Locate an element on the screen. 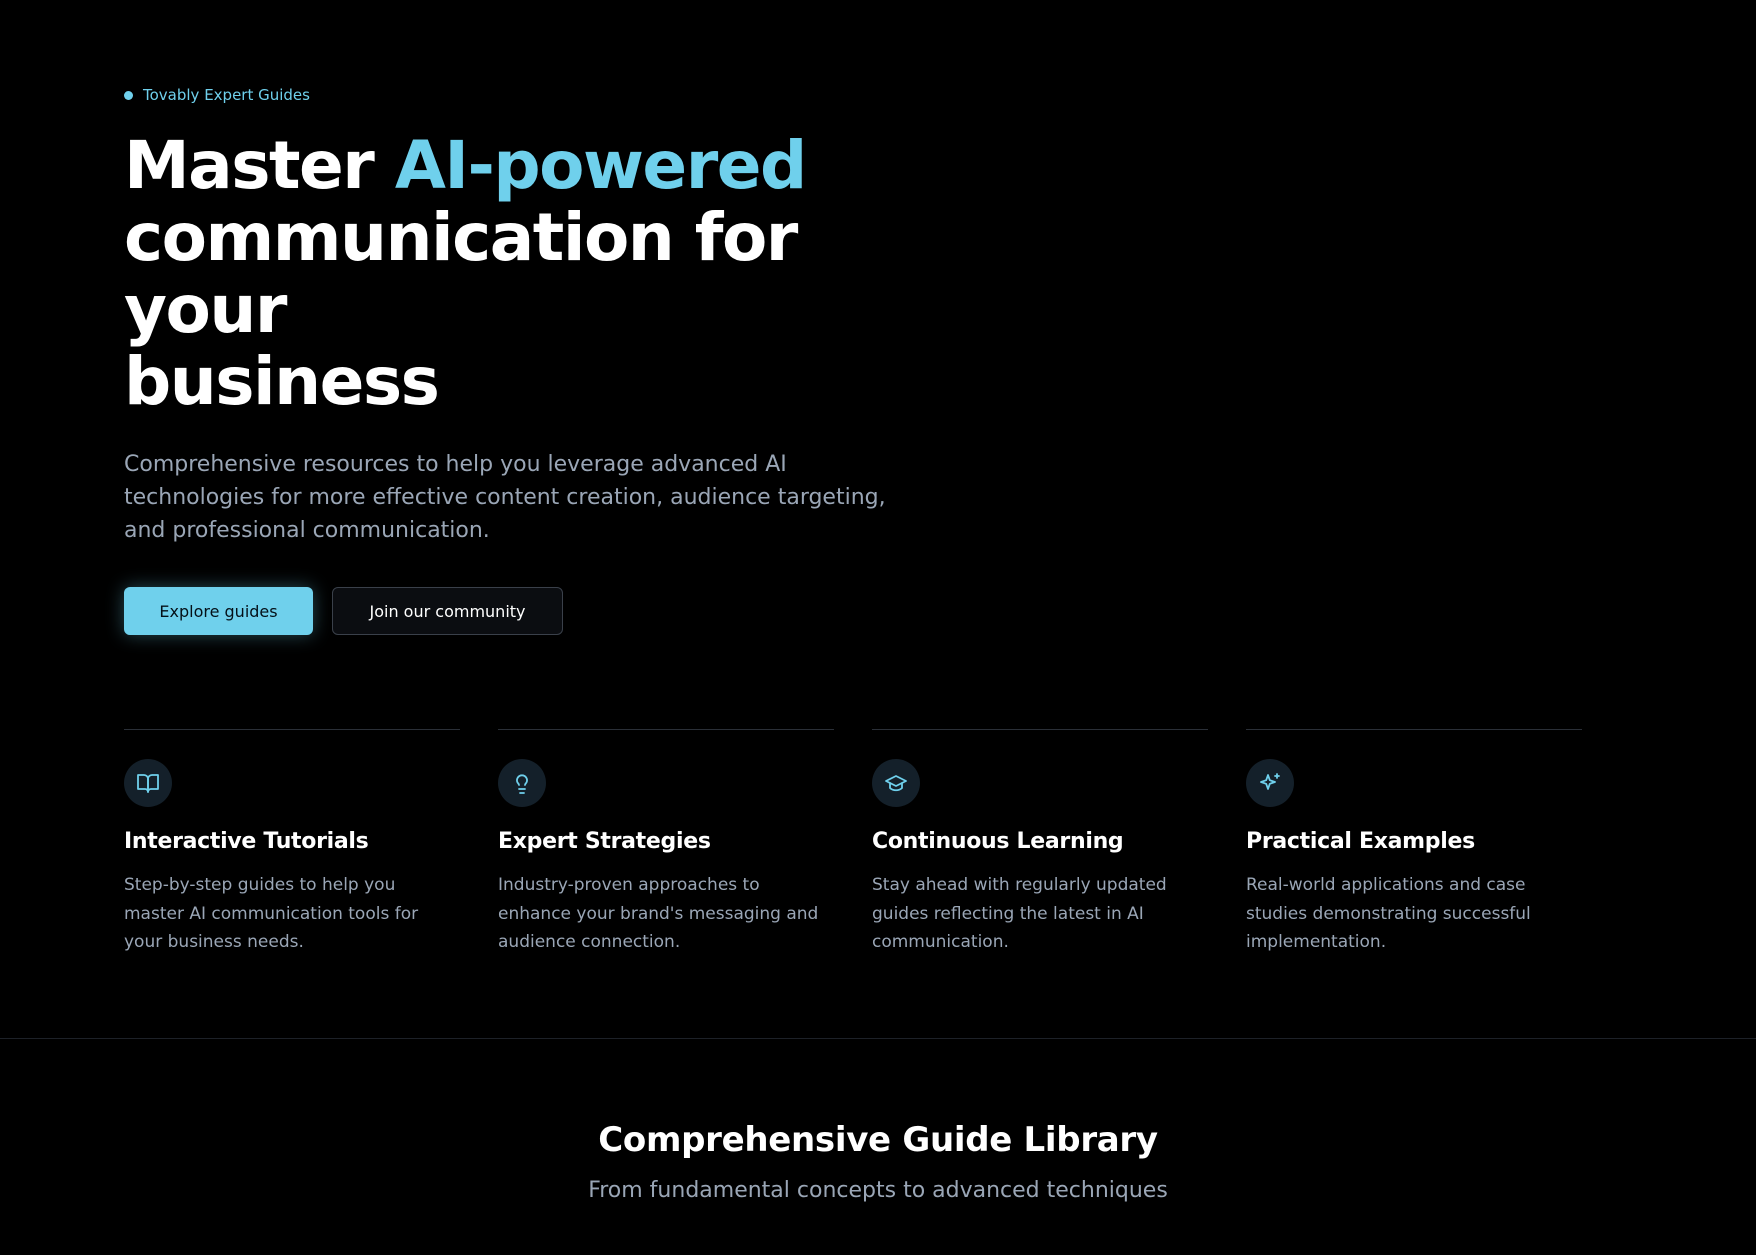  feature-title: Interactive Tutorials is located at coordinates (246, 841).